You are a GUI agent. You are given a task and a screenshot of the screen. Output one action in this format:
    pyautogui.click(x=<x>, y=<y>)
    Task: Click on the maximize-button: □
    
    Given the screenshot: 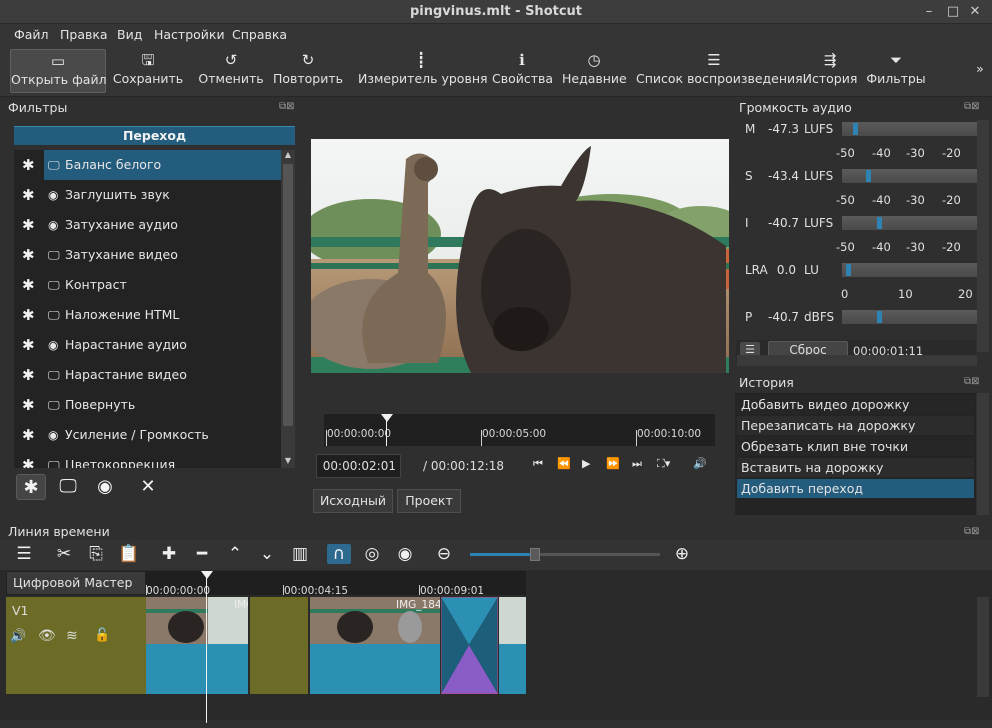 What is the action you would take?
    pyautogui.click(x=953, y=12)
    